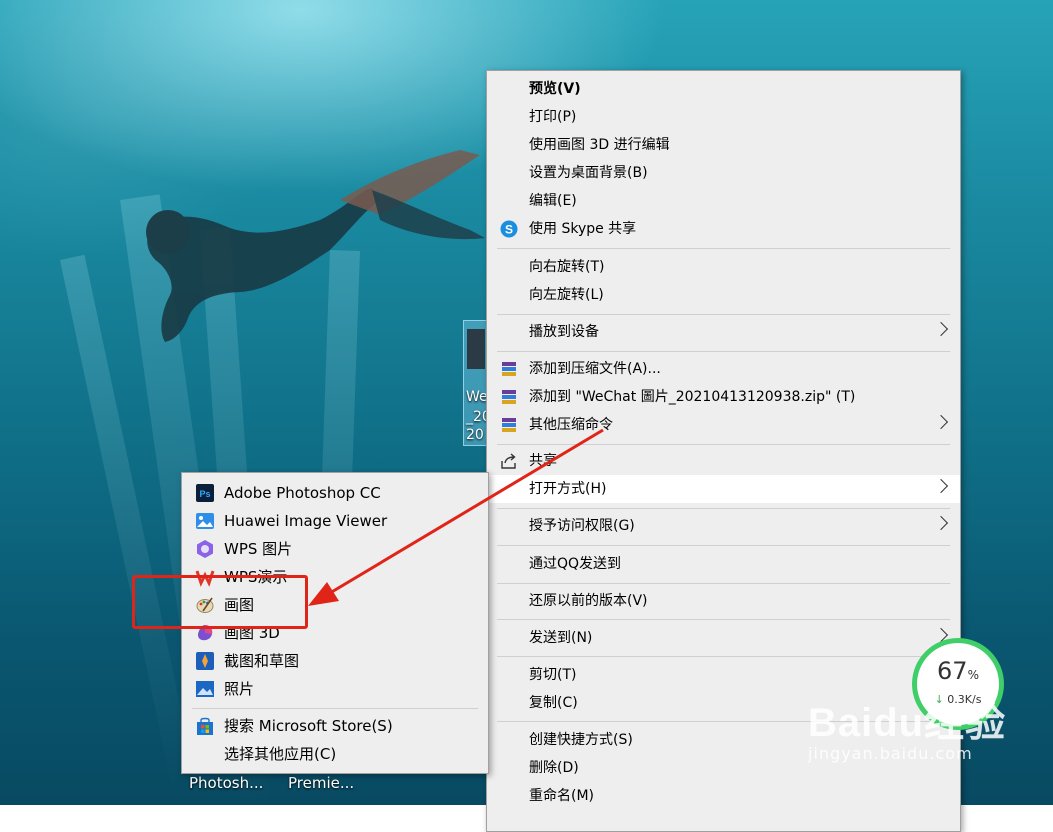 The height and width of the screenshot is (832, 1053). Describe the element at coordinates (561, 638) in the screenshot. I see `menu-item-label: 发送到(N)` at that location.